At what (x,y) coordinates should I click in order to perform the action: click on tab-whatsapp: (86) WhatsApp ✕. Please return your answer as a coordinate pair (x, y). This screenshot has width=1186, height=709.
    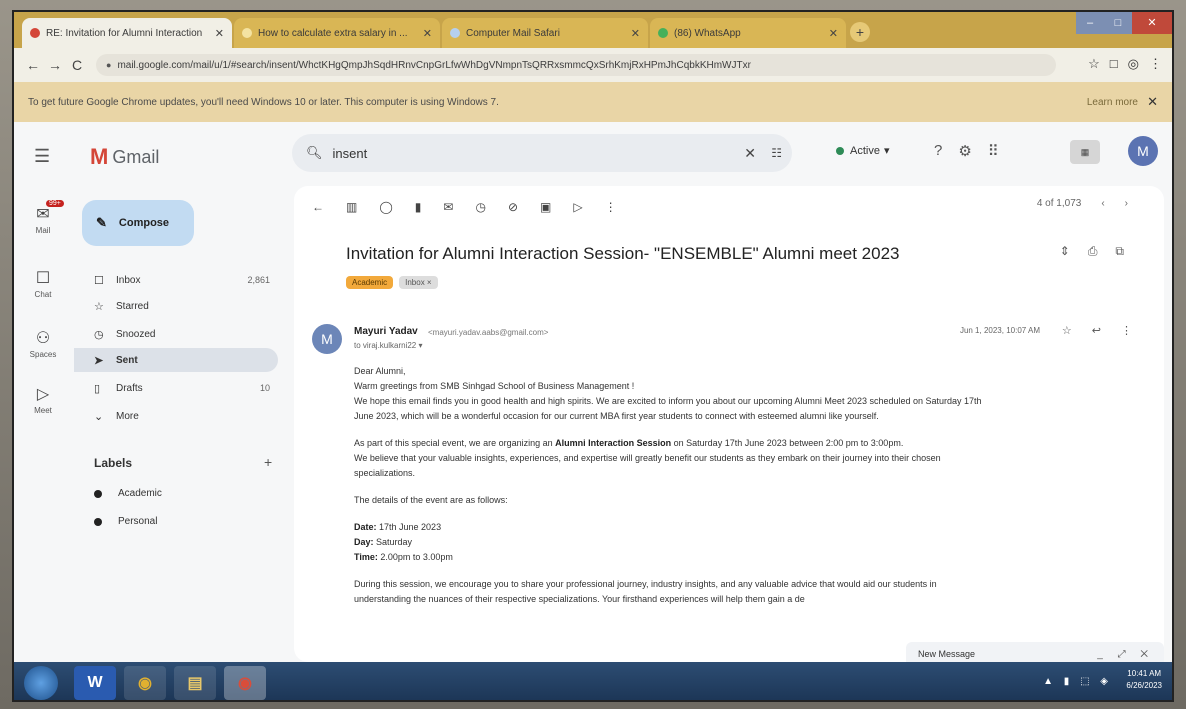
    Looking at the image, I should click on (748, 33).